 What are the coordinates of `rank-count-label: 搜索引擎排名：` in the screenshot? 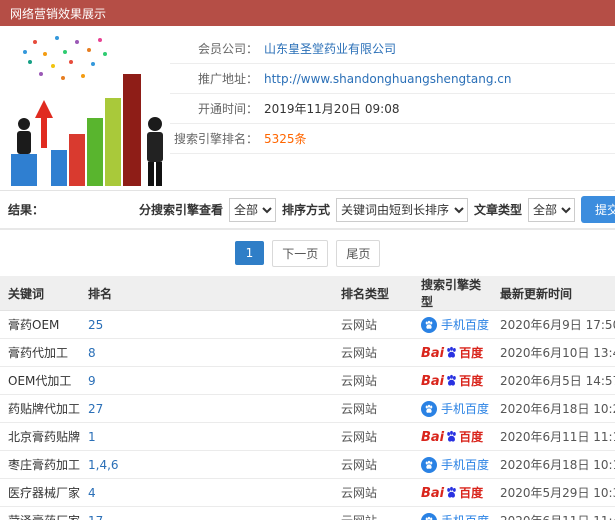 It's located at (215, 139).